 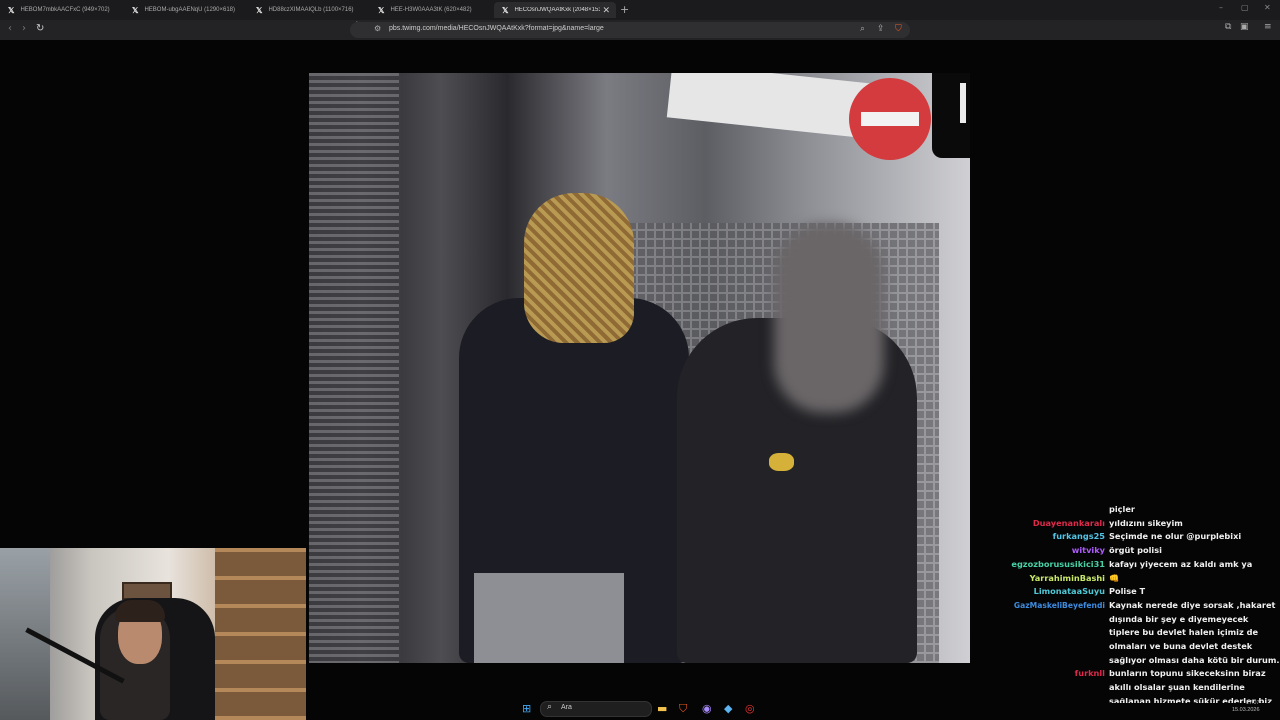 What do you see at coordinates (1127, 591) in the screenshot?
I see `chat-text: Polise T` at bounding box center [1127, 591].